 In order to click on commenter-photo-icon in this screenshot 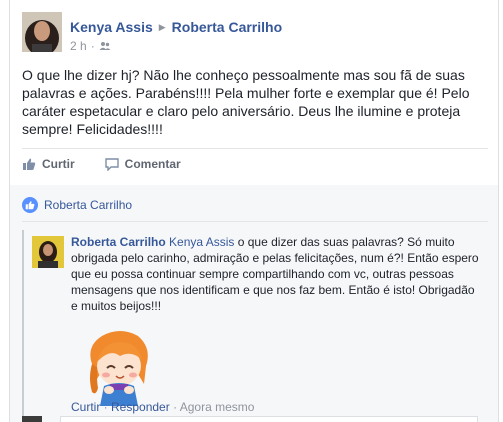, I will do `click(48, 252)`.